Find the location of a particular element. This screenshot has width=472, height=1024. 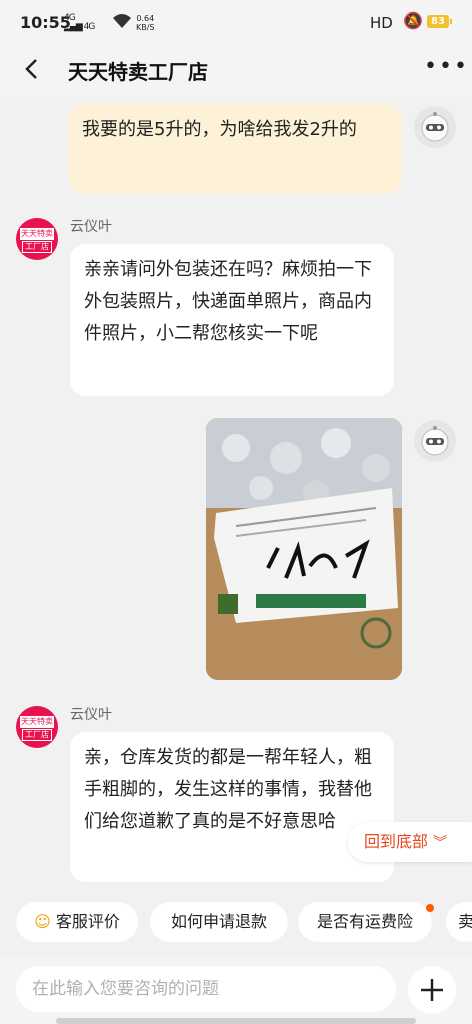

plus-icon is located at coordinates (432, 990).